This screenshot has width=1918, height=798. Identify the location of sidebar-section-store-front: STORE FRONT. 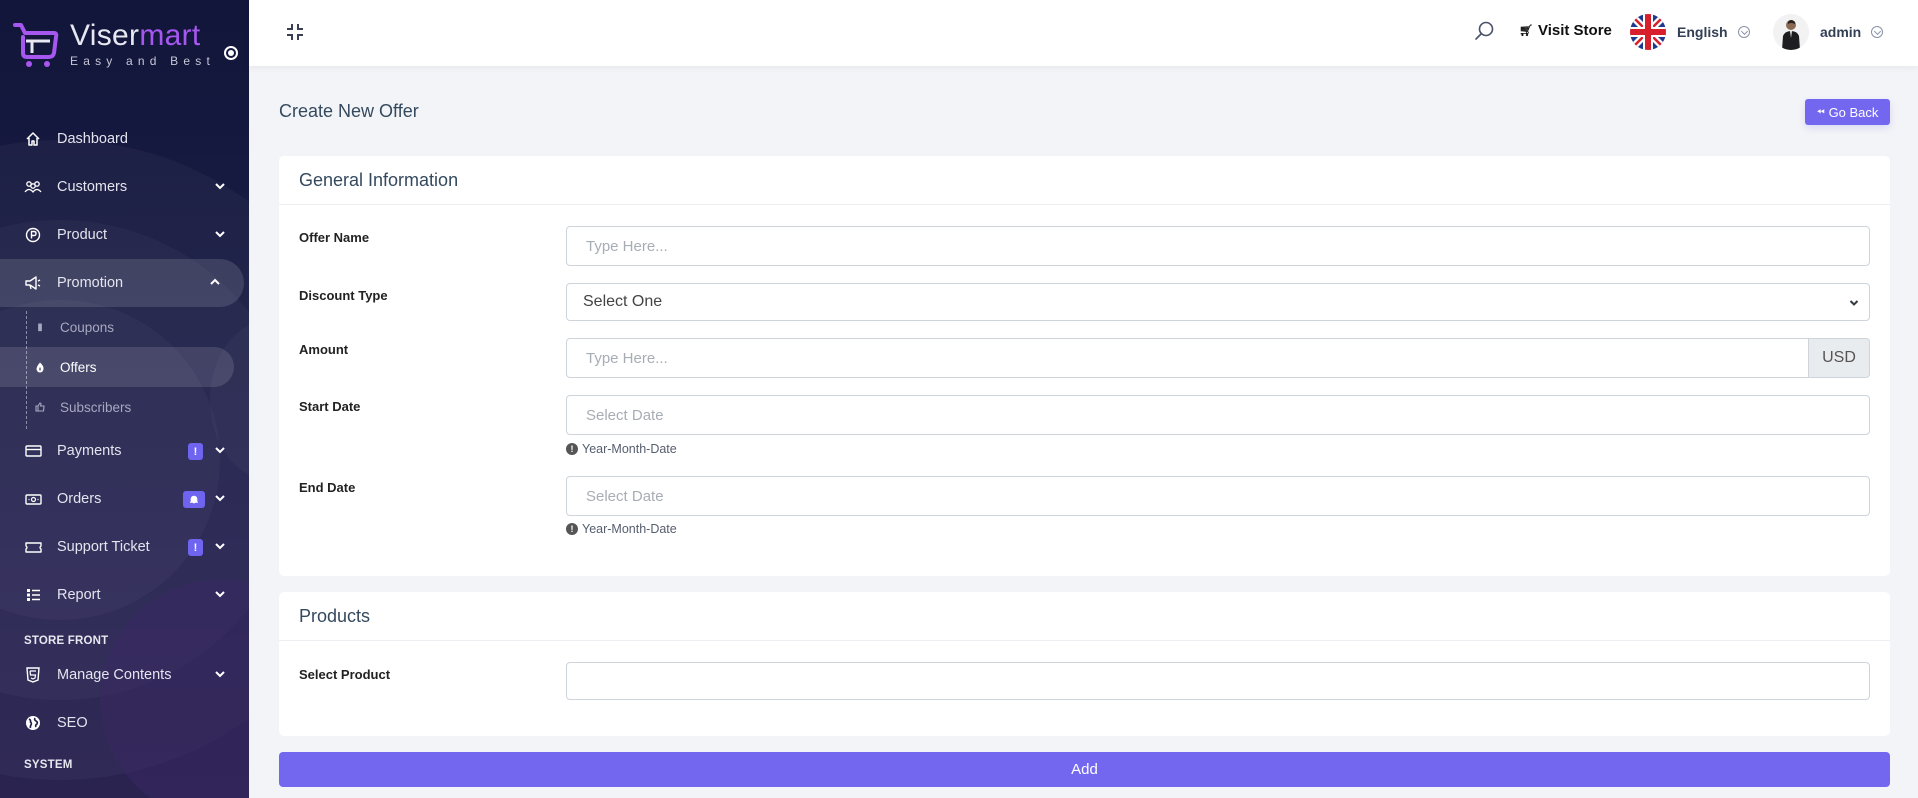
(66, 641).